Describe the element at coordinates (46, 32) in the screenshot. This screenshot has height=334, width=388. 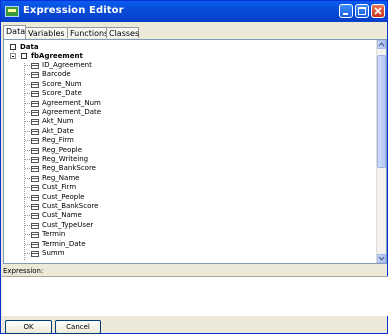
I see `tab-variables: Variables` at that location.